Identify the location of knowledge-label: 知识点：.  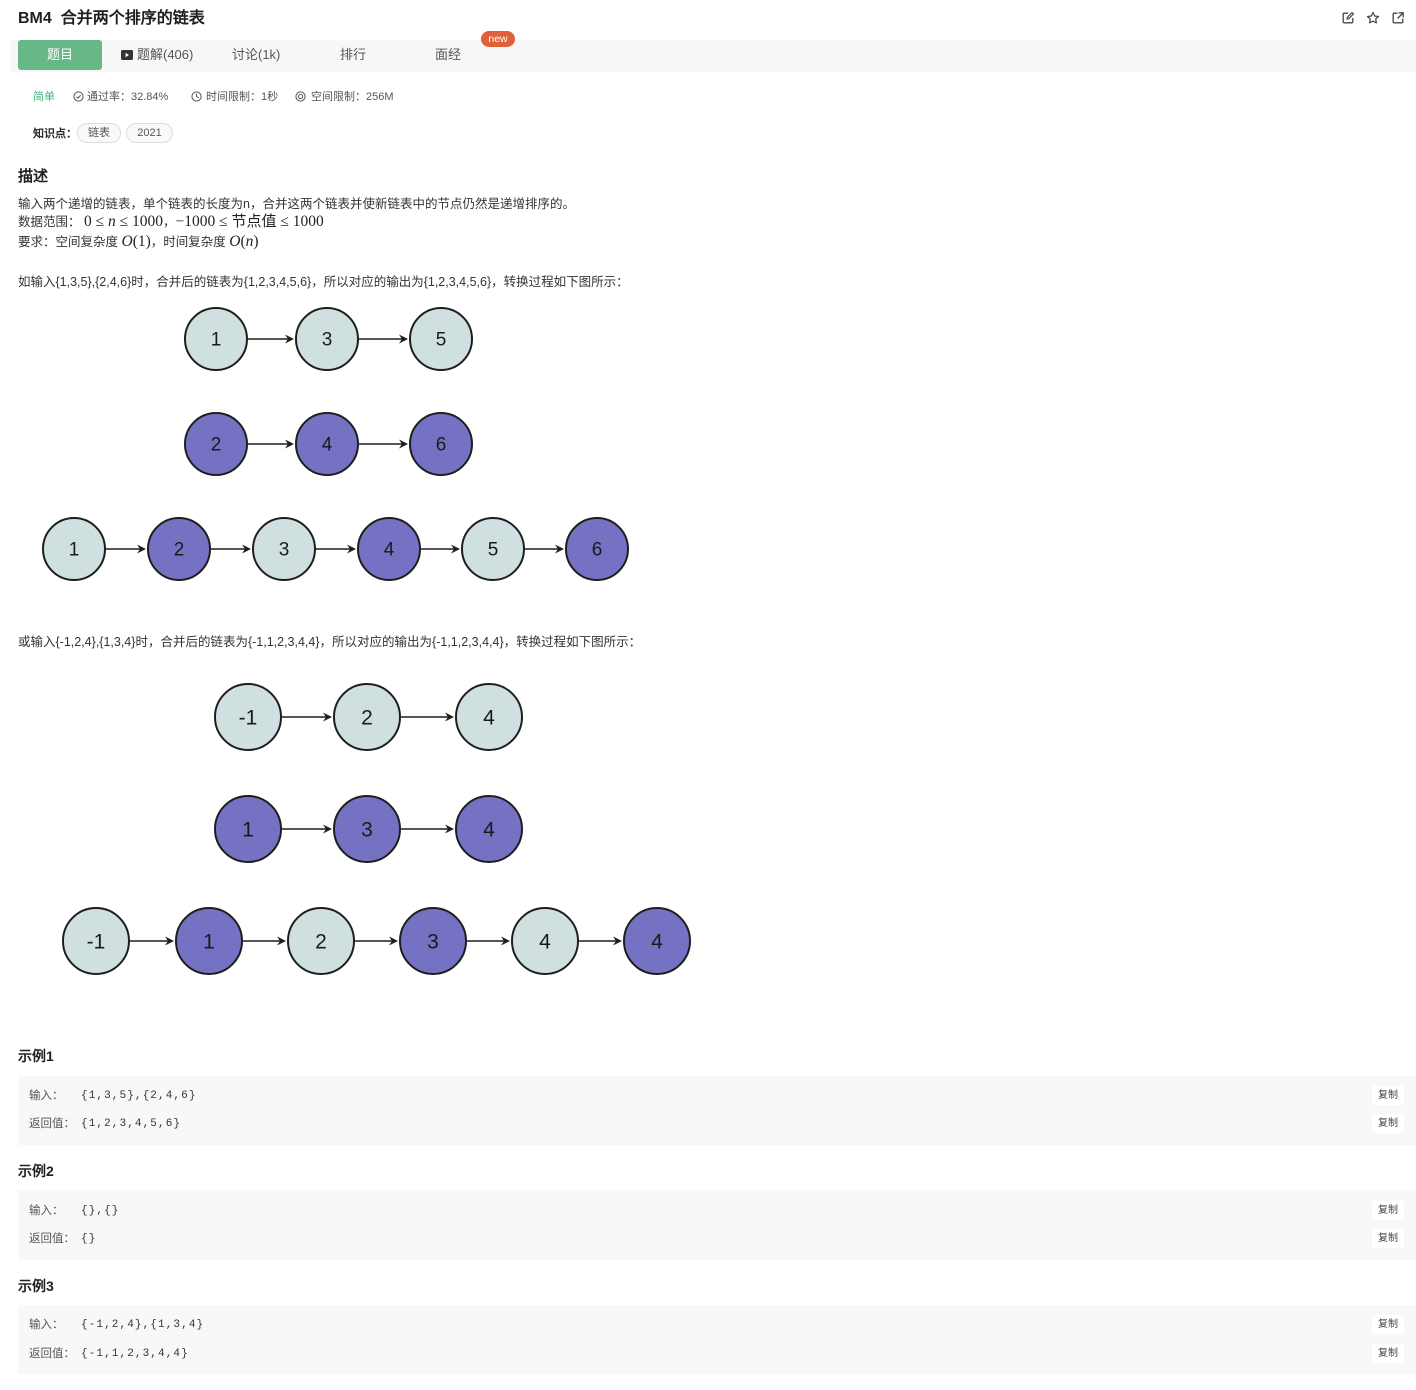
(55, 134).